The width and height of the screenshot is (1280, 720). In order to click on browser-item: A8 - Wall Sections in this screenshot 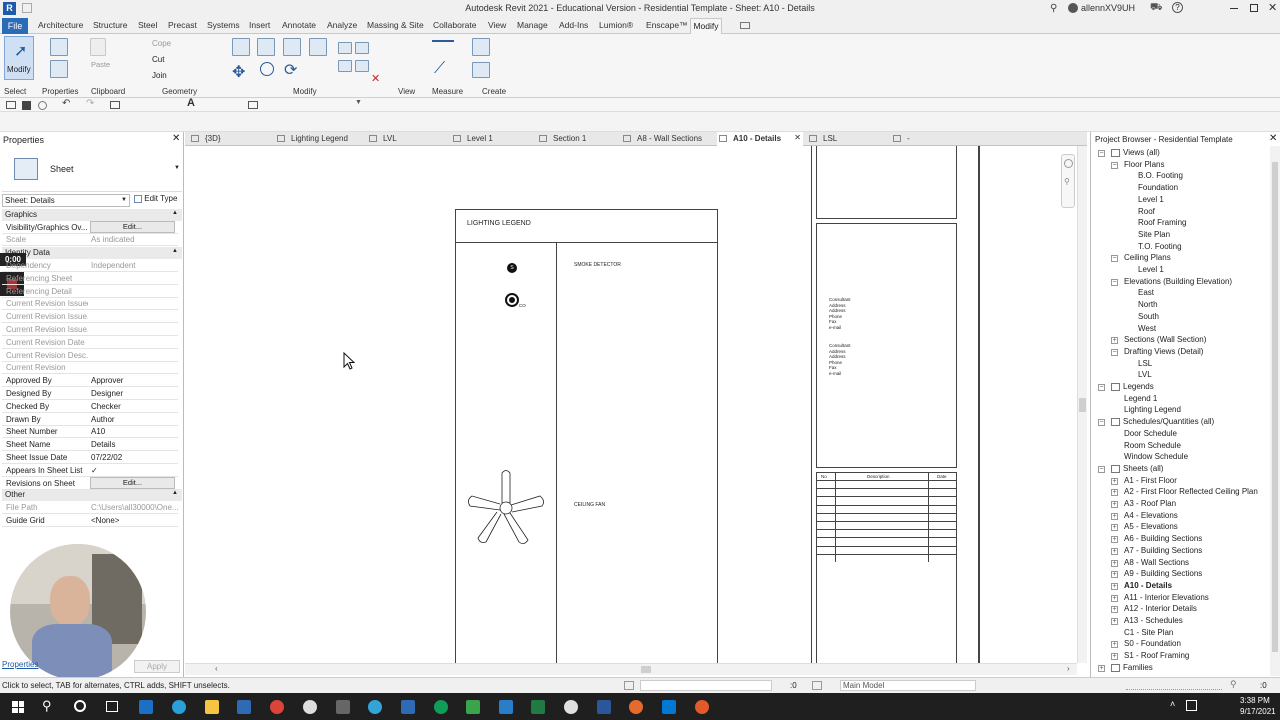, I will do `click(1156, 562)`.